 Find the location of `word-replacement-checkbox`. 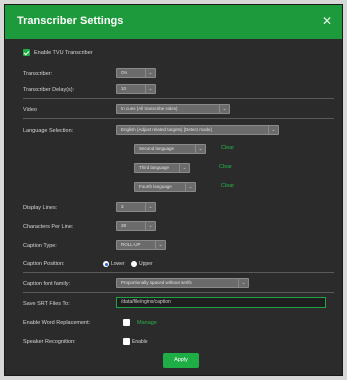

word-replacement-checkbox is located at coordinates (126, 322).